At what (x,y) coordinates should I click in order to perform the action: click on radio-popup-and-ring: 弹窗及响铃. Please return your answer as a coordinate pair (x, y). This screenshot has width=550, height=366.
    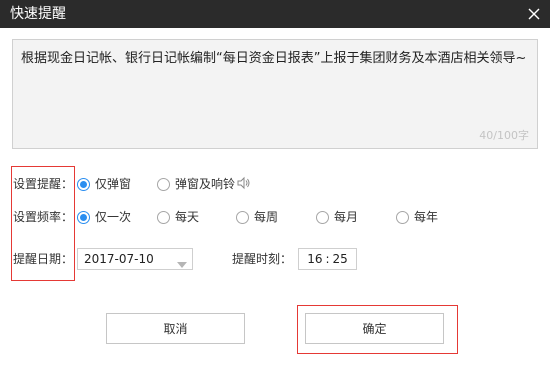
    Looking at the image, I should click on (196, 184).